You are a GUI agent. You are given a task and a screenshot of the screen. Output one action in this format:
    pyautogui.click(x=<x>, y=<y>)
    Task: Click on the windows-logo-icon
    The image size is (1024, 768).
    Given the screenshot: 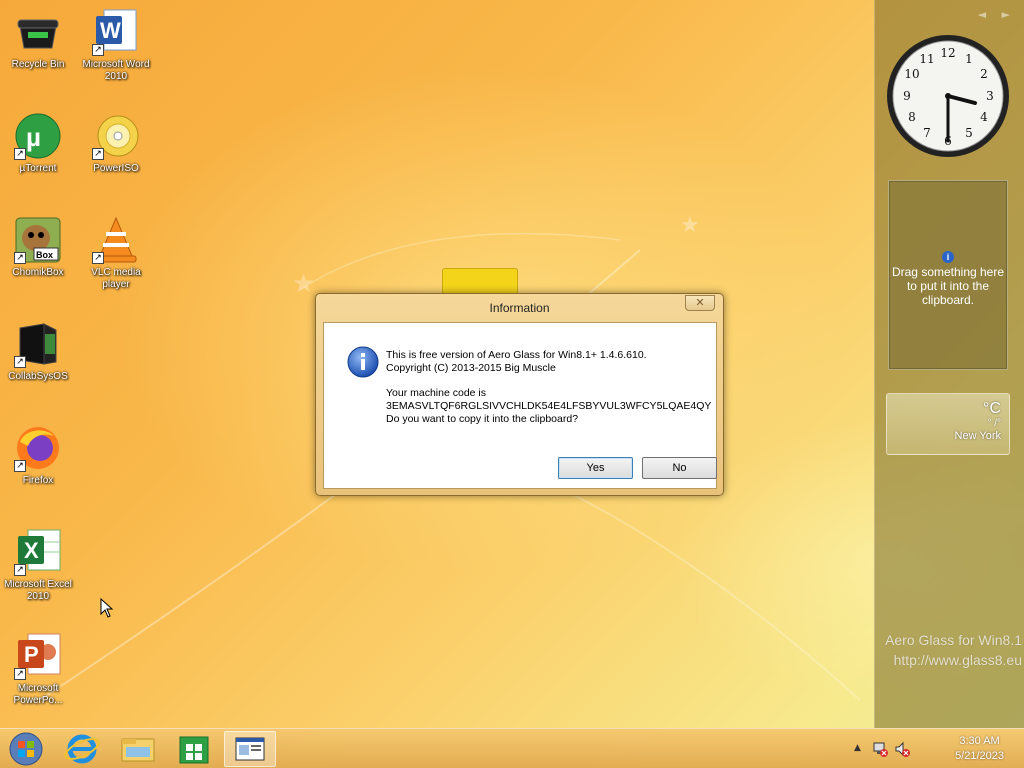 What is the action you would take?
    pyautogui.click(x=26, y=749)
    